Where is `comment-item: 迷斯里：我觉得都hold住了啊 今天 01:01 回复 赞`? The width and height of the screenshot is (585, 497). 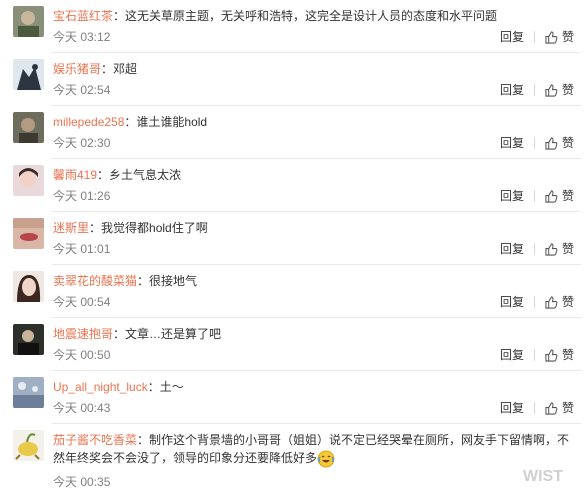
comment-item: 迷斯里：我觉得都hold住了啊 今天 01:01 回复 赞 is located at coordinates (292, 238).